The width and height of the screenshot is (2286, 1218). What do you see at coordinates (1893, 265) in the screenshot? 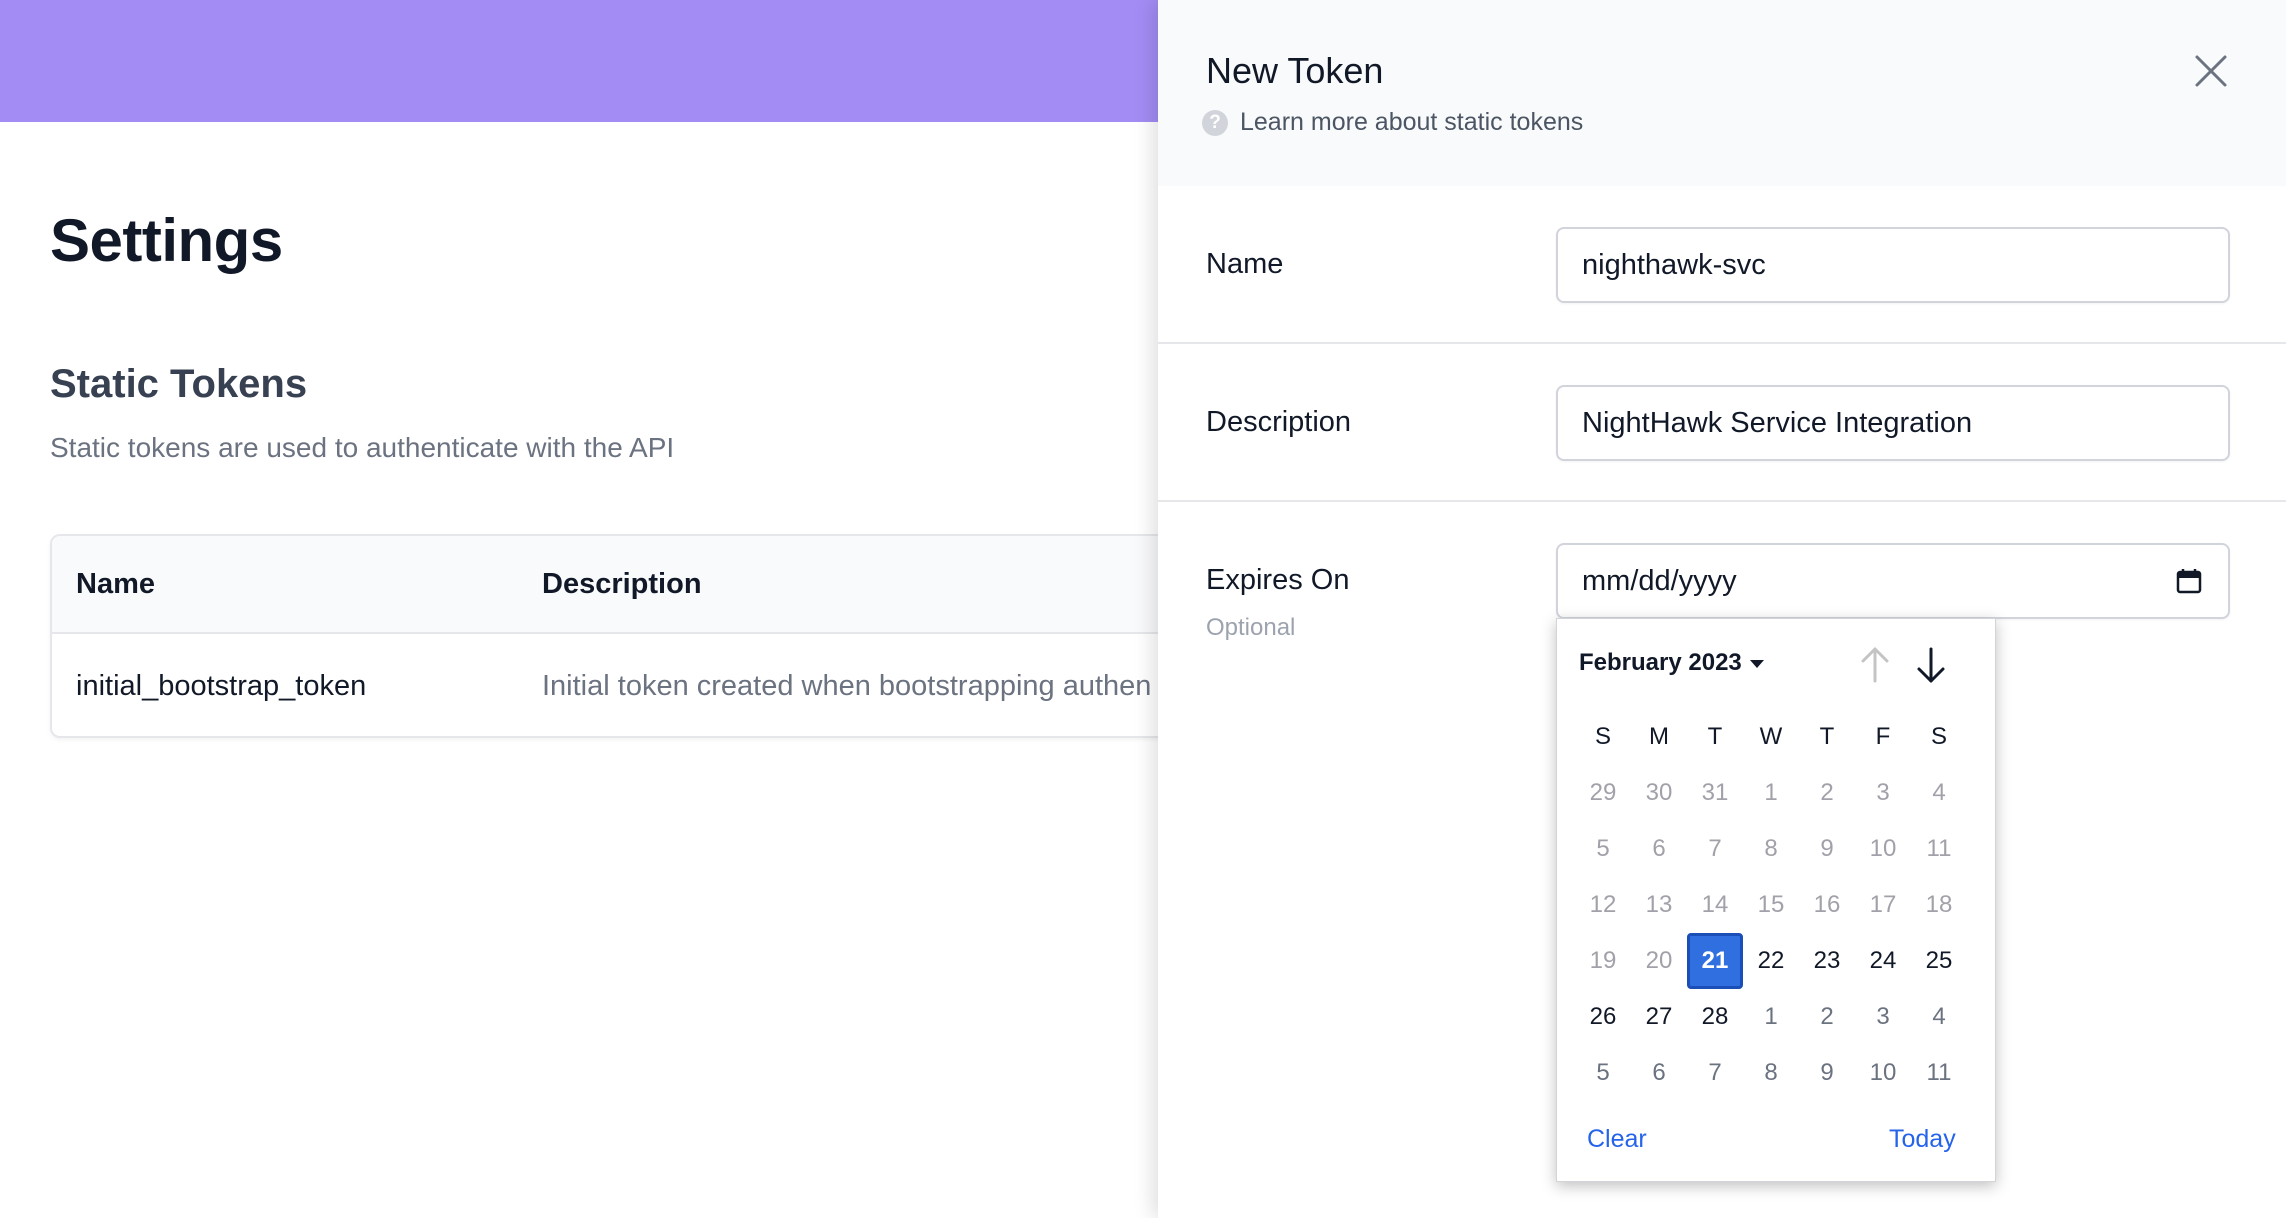
I see `name-input: nighthawk-svc` at bounding box center [1893, 265].